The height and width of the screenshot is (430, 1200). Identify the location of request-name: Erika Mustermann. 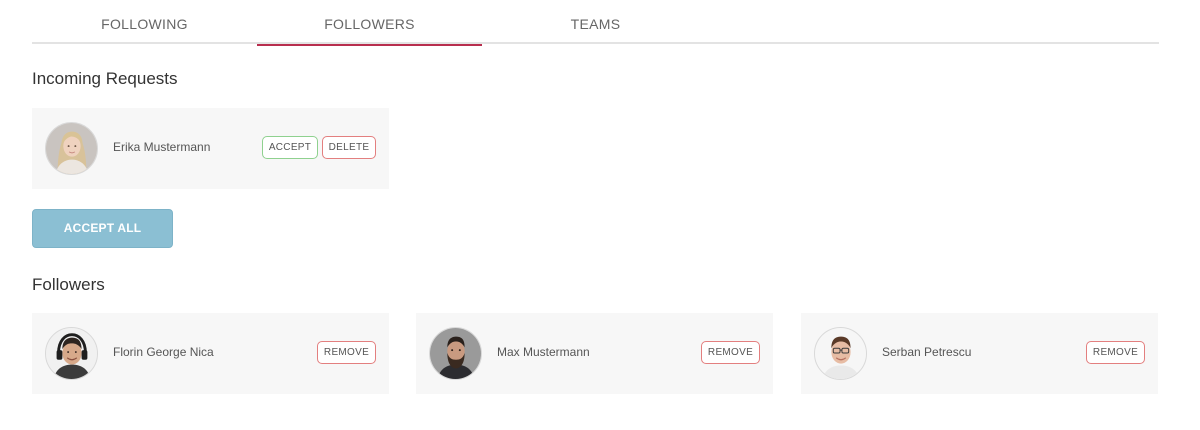
(162, 147).